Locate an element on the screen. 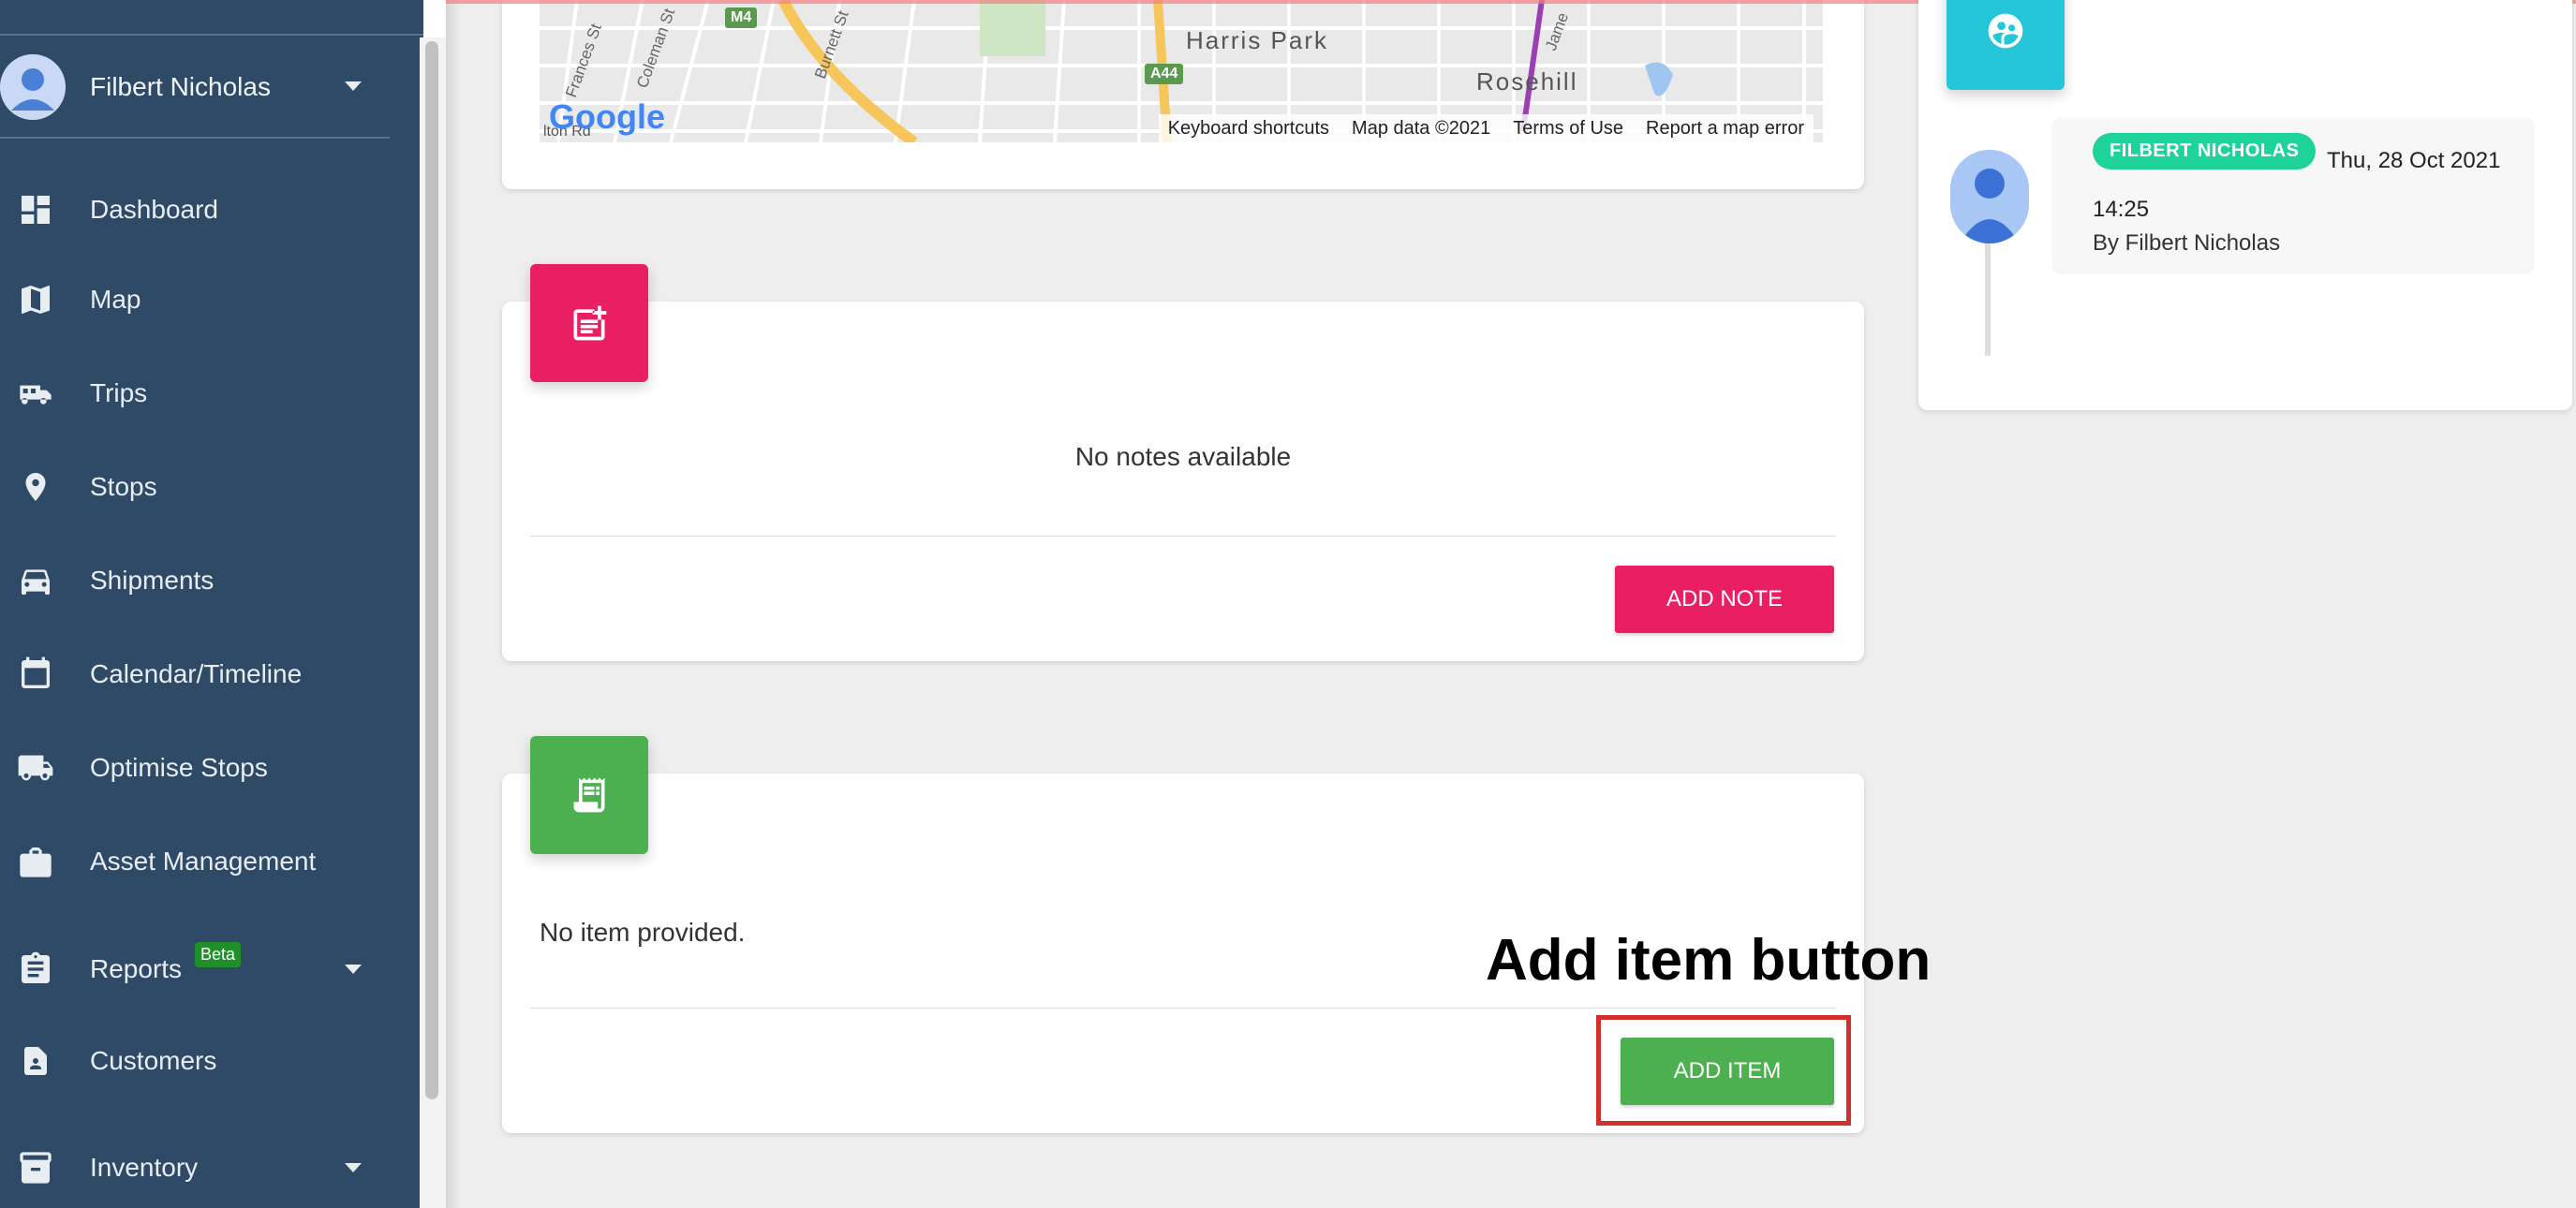  sidebar-item-inventory: Inventory is located at coordinates (206, 1168).